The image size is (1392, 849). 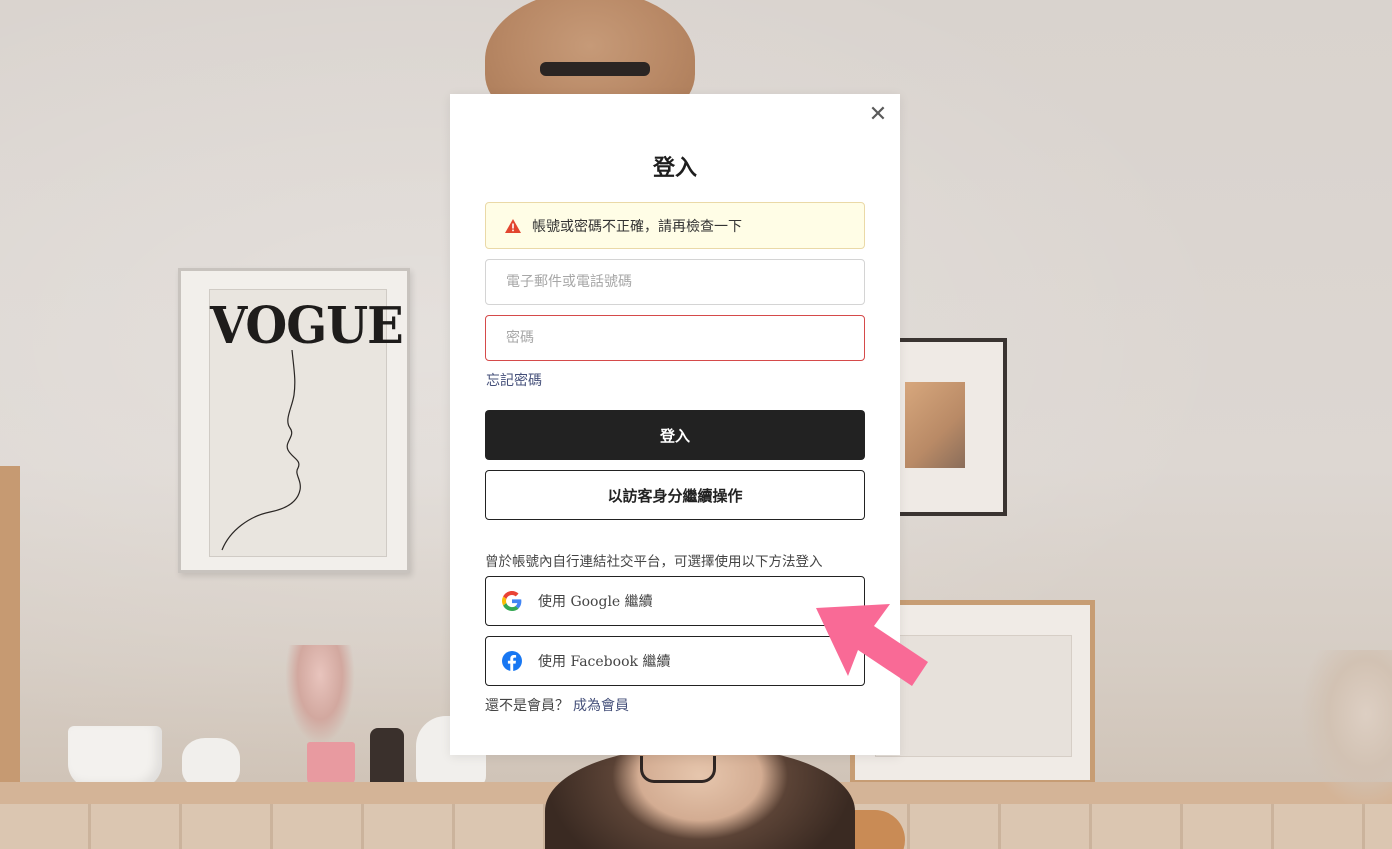 What do you see at coordinates (211, 763) in the screenshot?
I see `small-vase` at bounding box center [211, 763].